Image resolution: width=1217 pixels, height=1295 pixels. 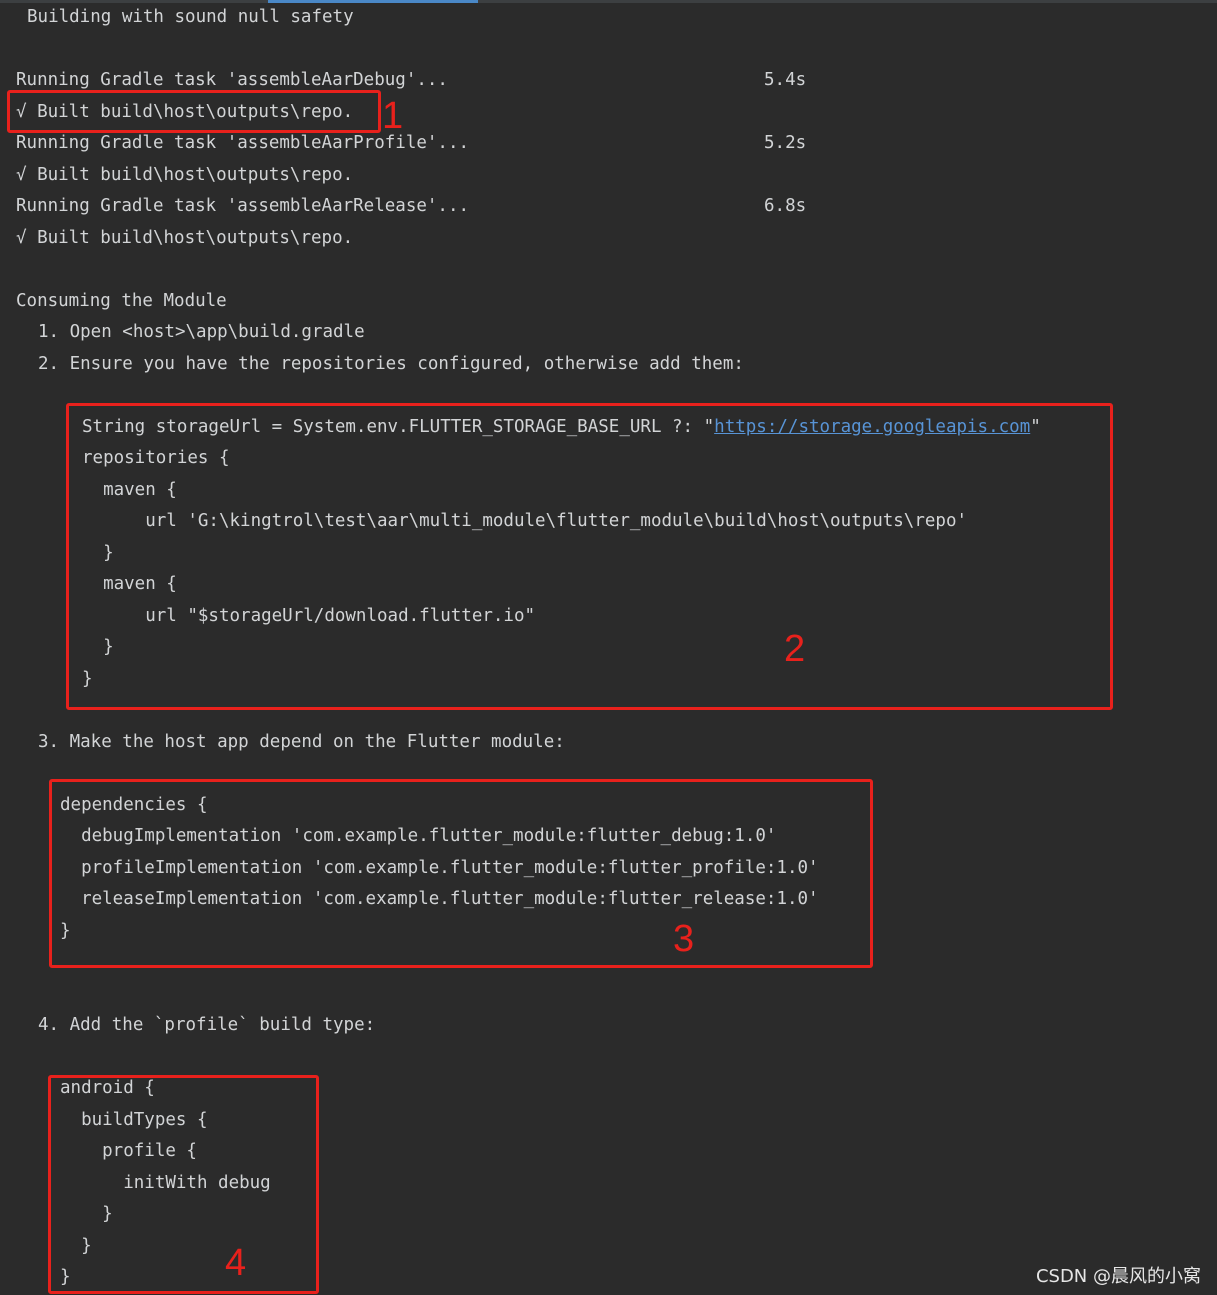 What do you see at coordinates (608, 1) in the screenshot?
I see `tab-bar` at bounding box center [608, 1].